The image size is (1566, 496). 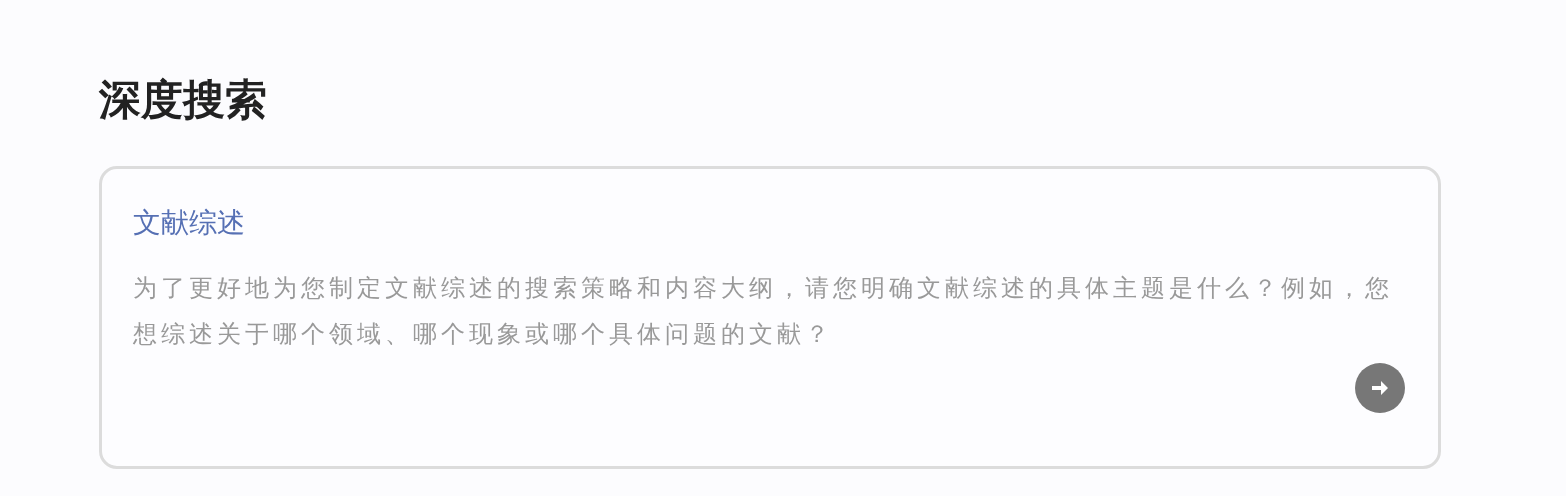 What do you see at coordinates (1380, 388) in the screenshot?
I see `submit-button` at bounding box center [1380, 388].